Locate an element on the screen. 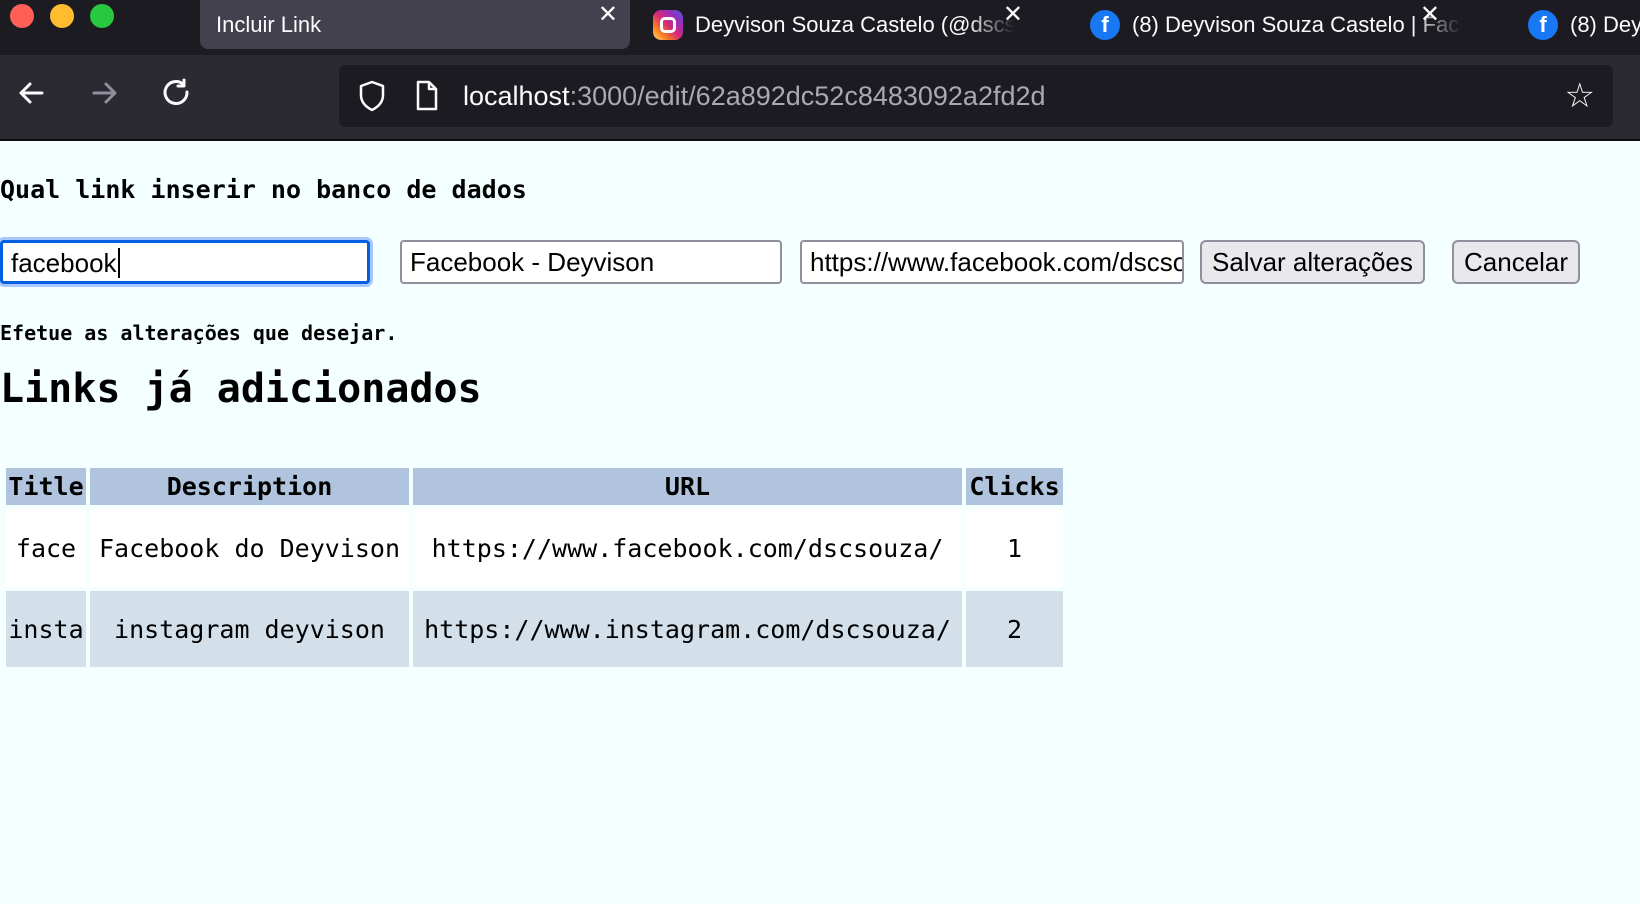 Image resolution: width=1640 pixels, height=904 pixels. cell-title: face is located at coordinates (46, 548).